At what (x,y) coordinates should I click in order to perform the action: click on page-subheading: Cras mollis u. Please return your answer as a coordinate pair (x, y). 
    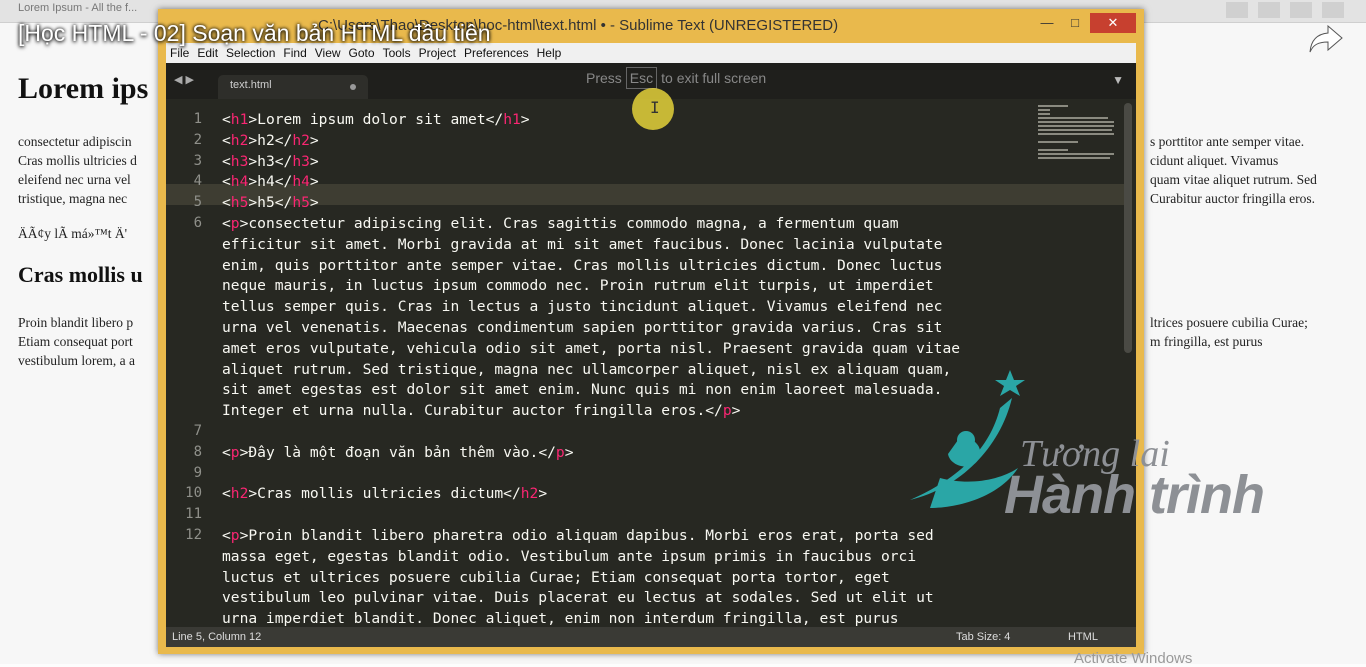
    Looking at the image, I should click on (80, 274).